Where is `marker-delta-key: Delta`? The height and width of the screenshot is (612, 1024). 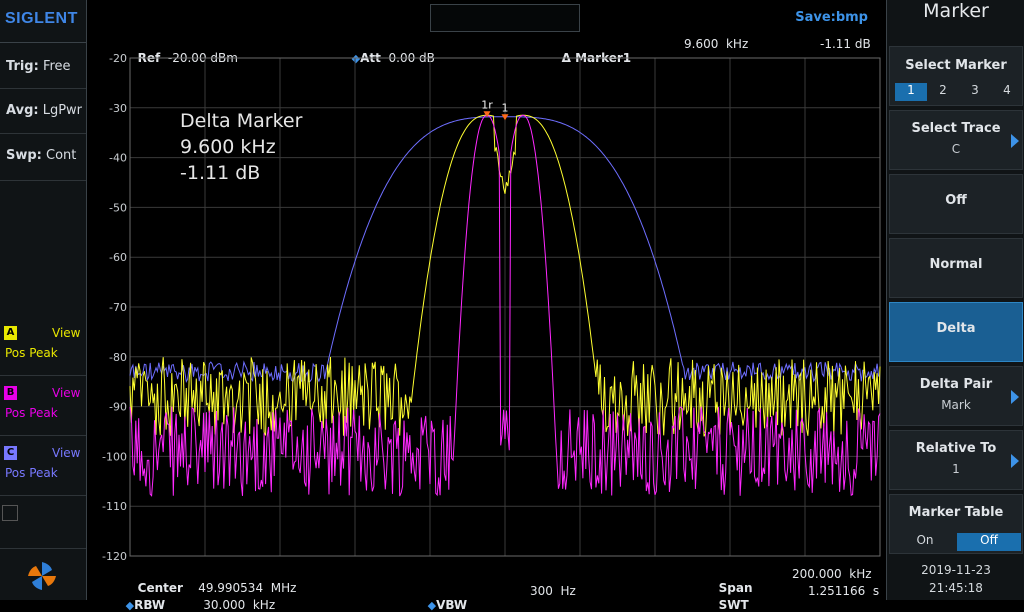
marker-delta-key: Delta is located at coordinates (956, 332).